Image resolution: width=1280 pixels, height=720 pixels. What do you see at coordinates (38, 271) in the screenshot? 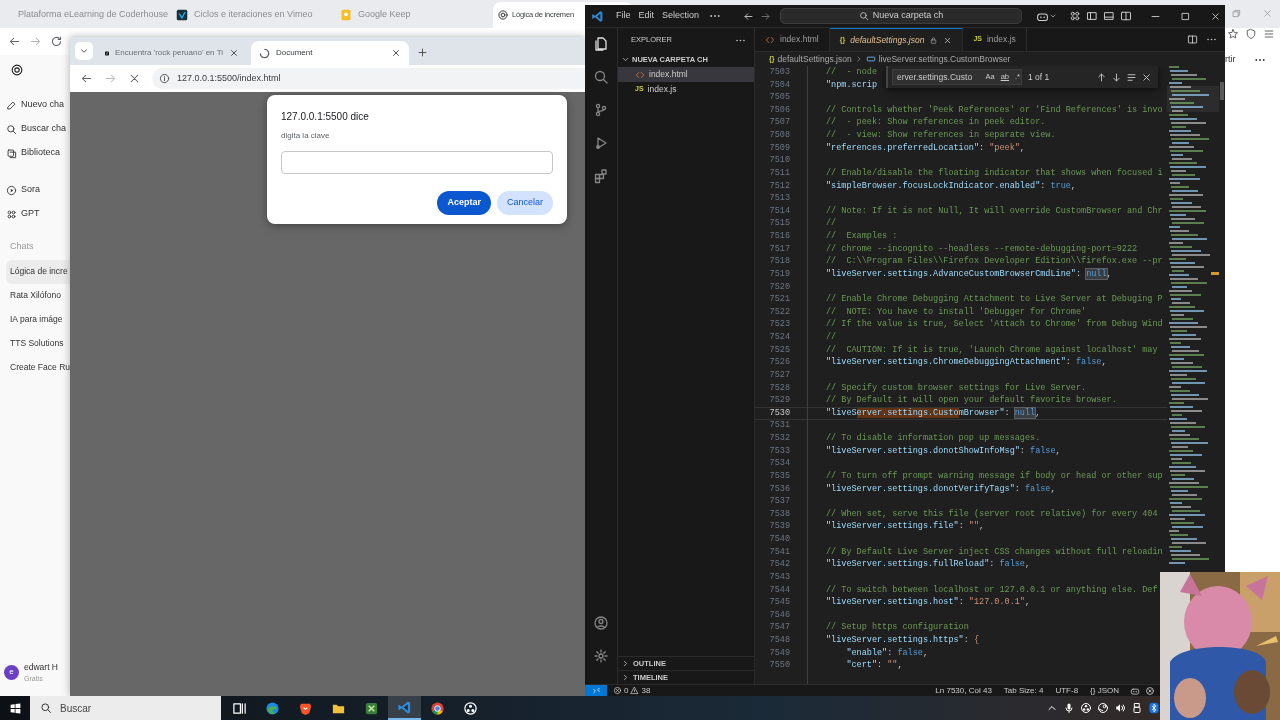
I see `chat-item: Lógica de incre` at bounding box center [38, 271].